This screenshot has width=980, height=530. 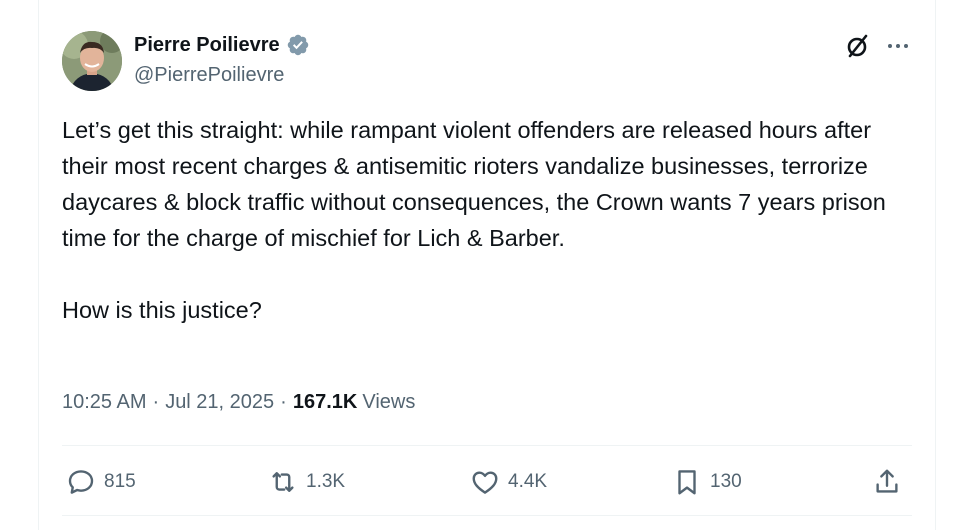 What do you see at coordinates (726, 481) in the screenshot?
I see `bookmark-count: 130` at bounding box center [726, 481].